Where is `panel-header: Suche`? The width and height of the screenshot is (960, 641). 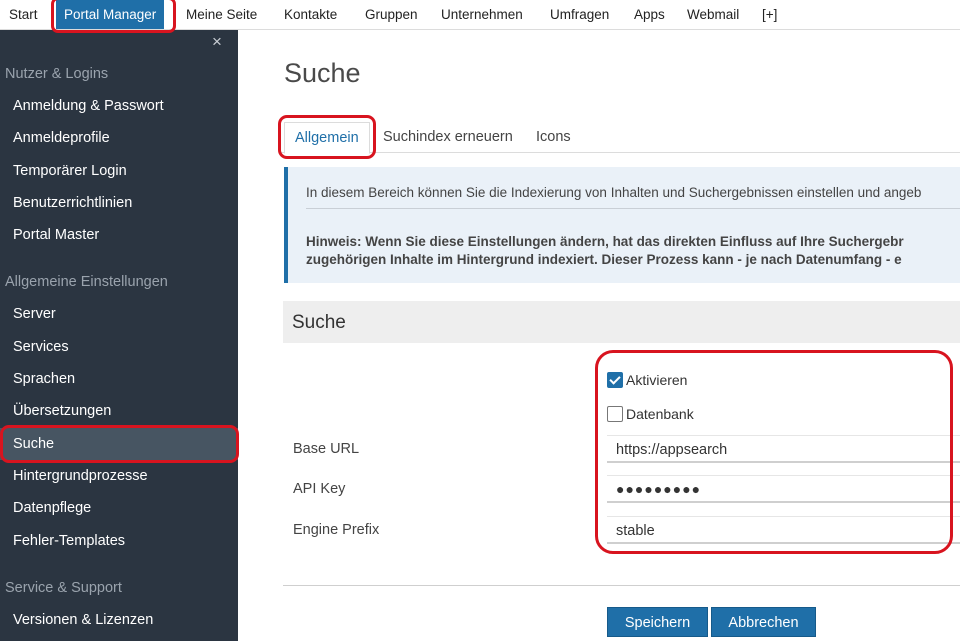
panel-header: Suche is located at coordinates (621, 322).